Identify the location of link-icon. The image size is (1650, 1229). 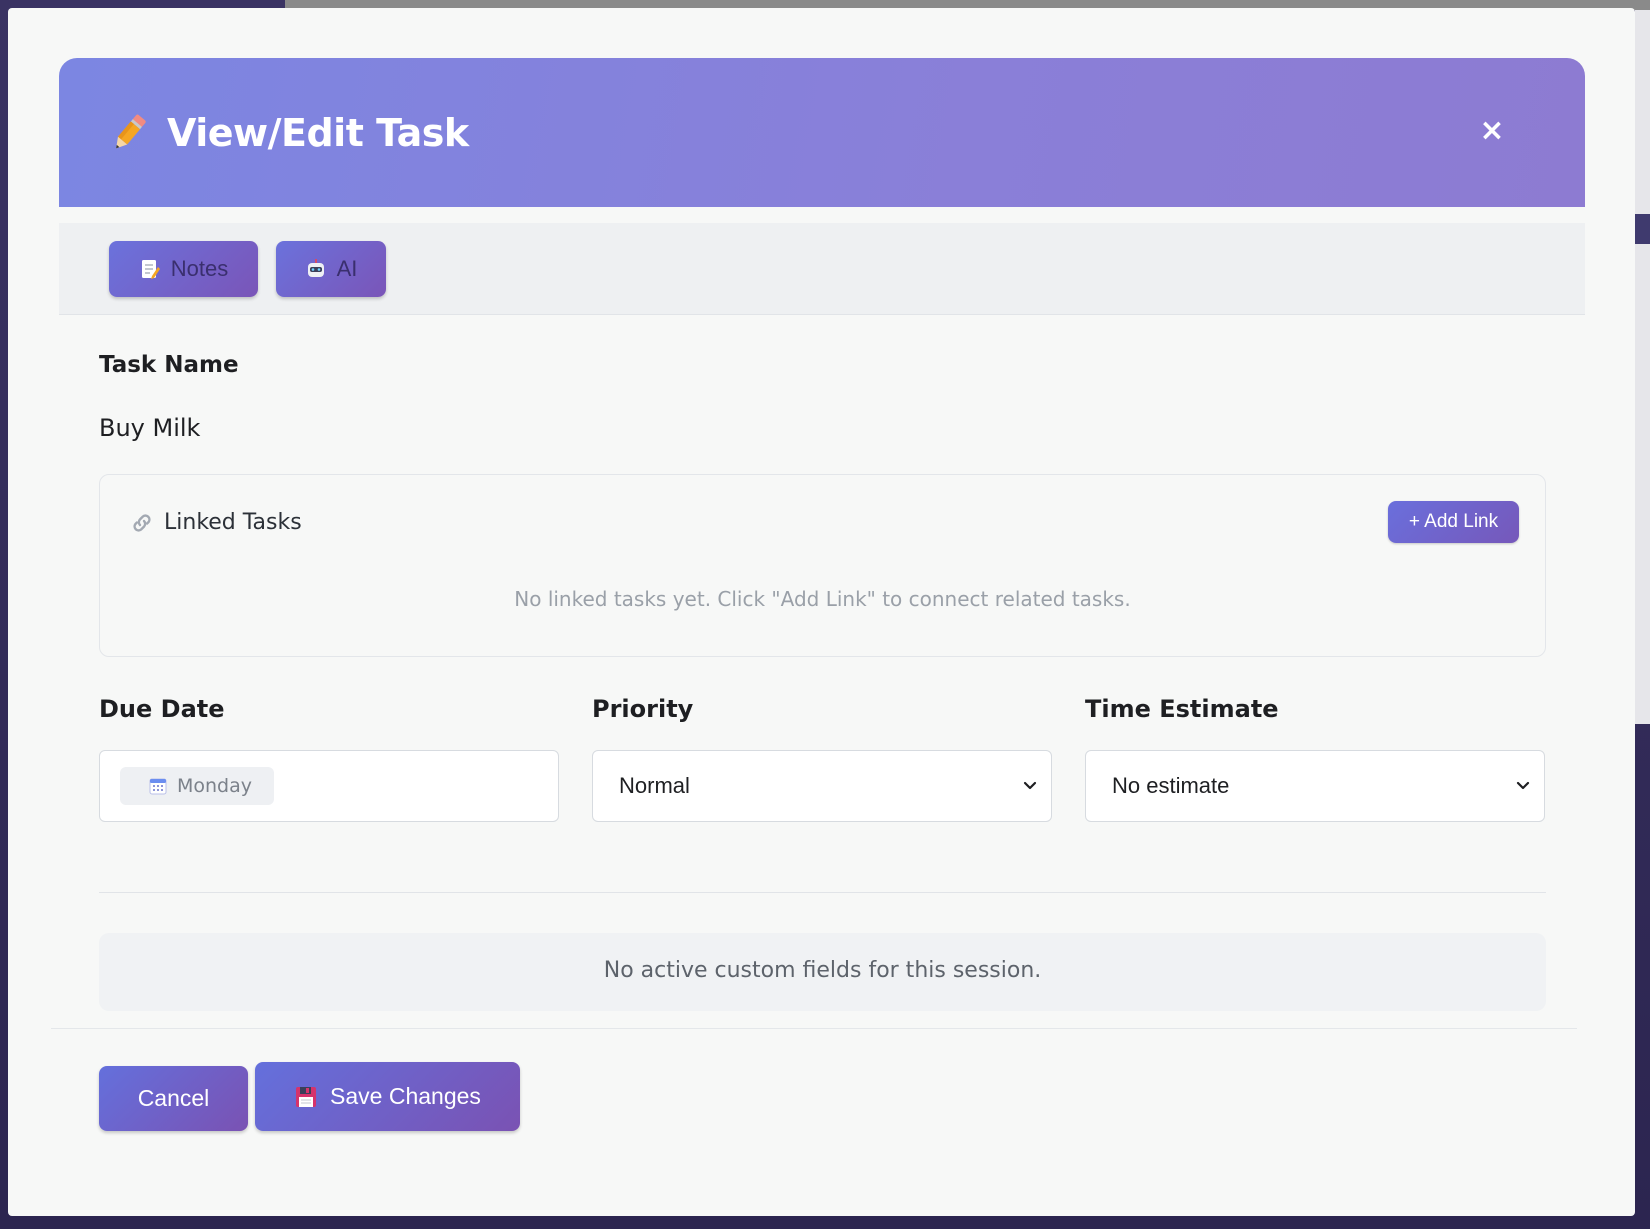
(142, 523).